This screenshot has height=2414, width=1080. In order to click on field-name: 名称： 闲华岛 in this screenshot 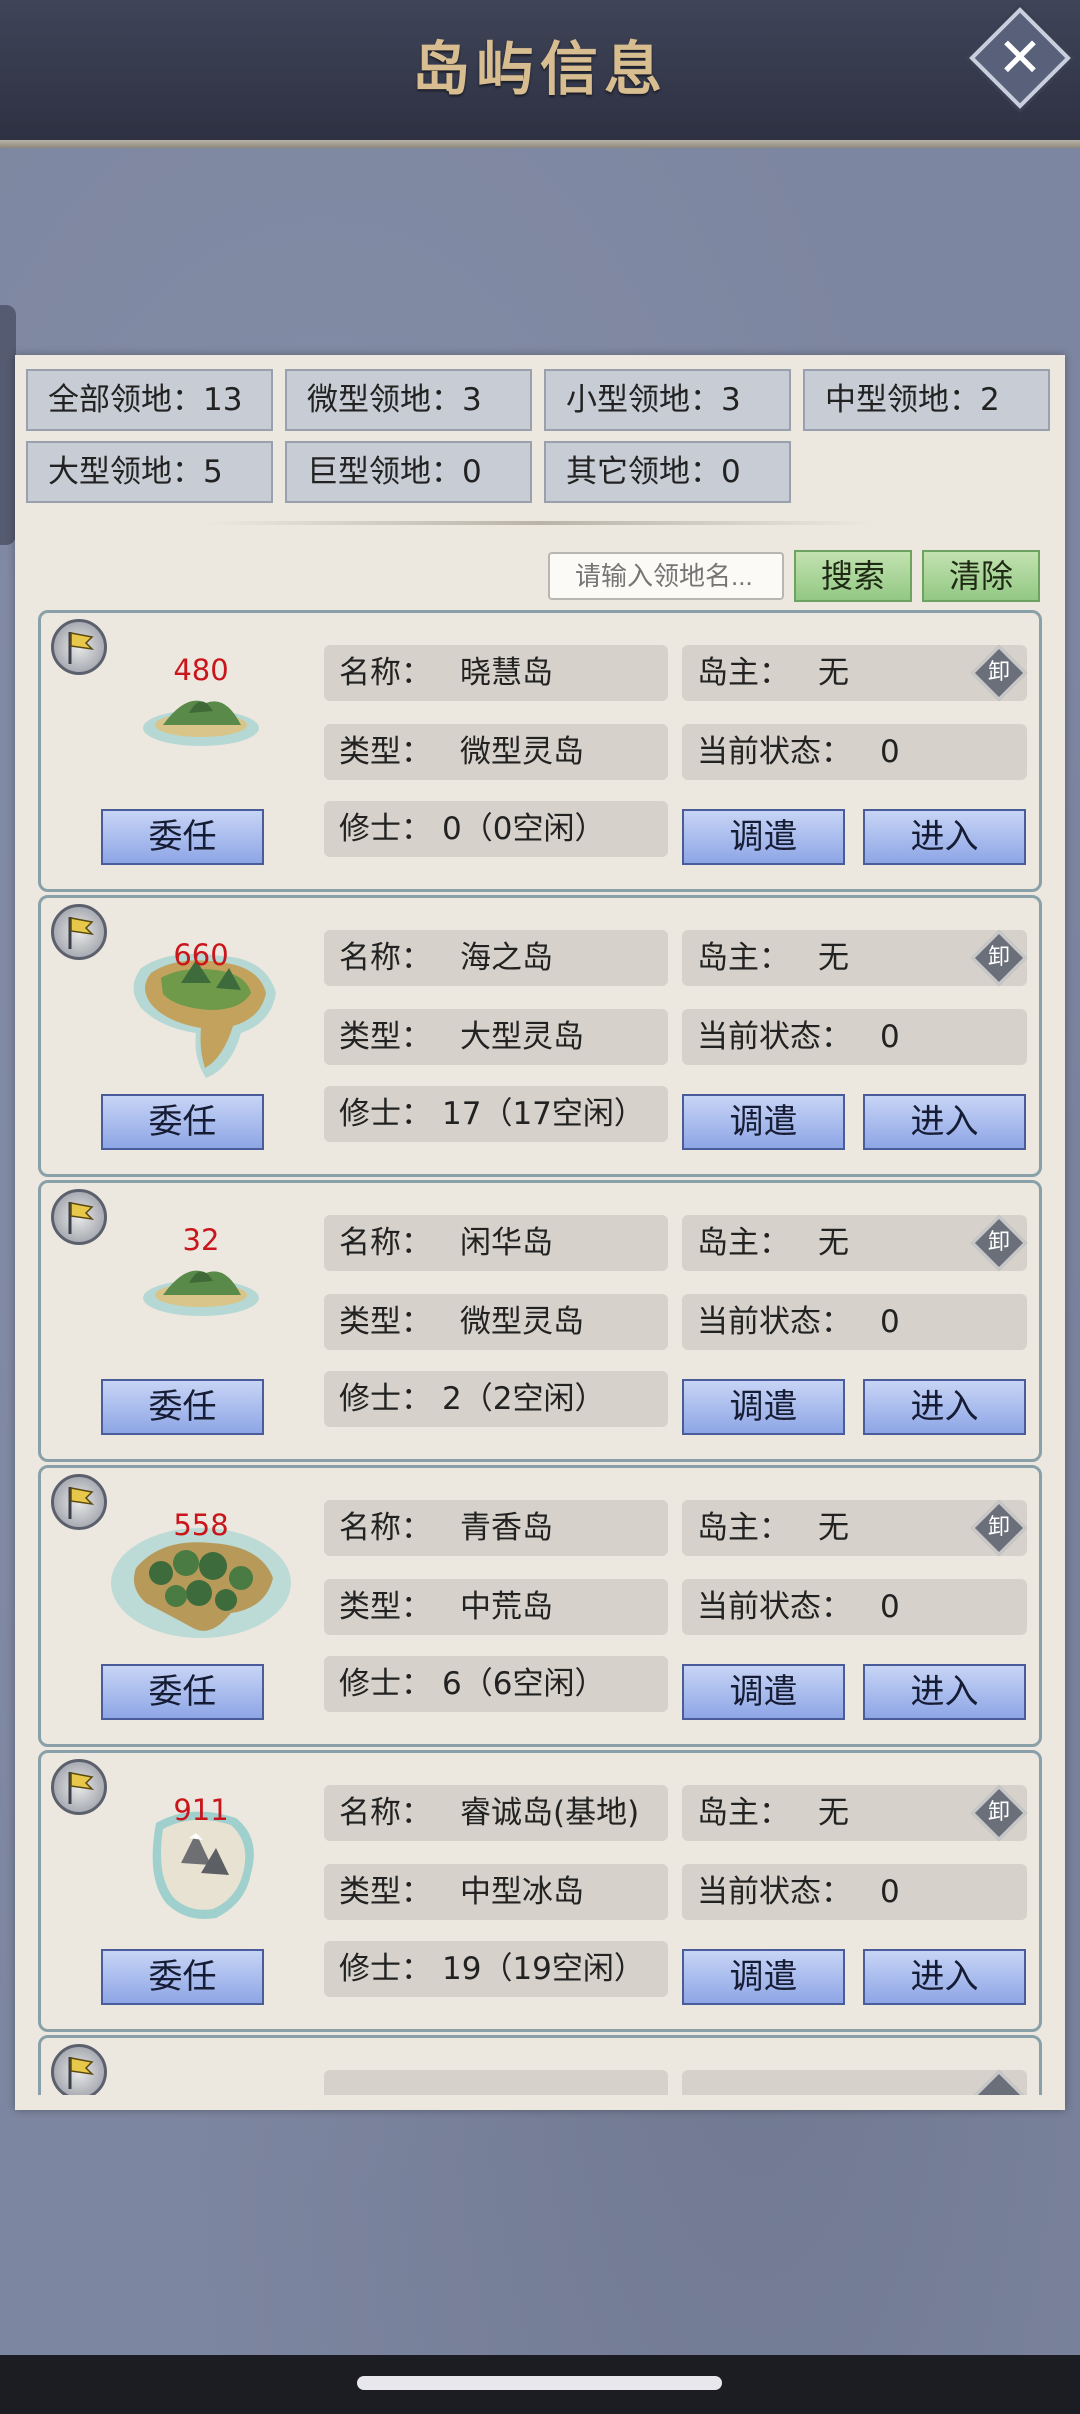, I will do `click(496, 1243)`.